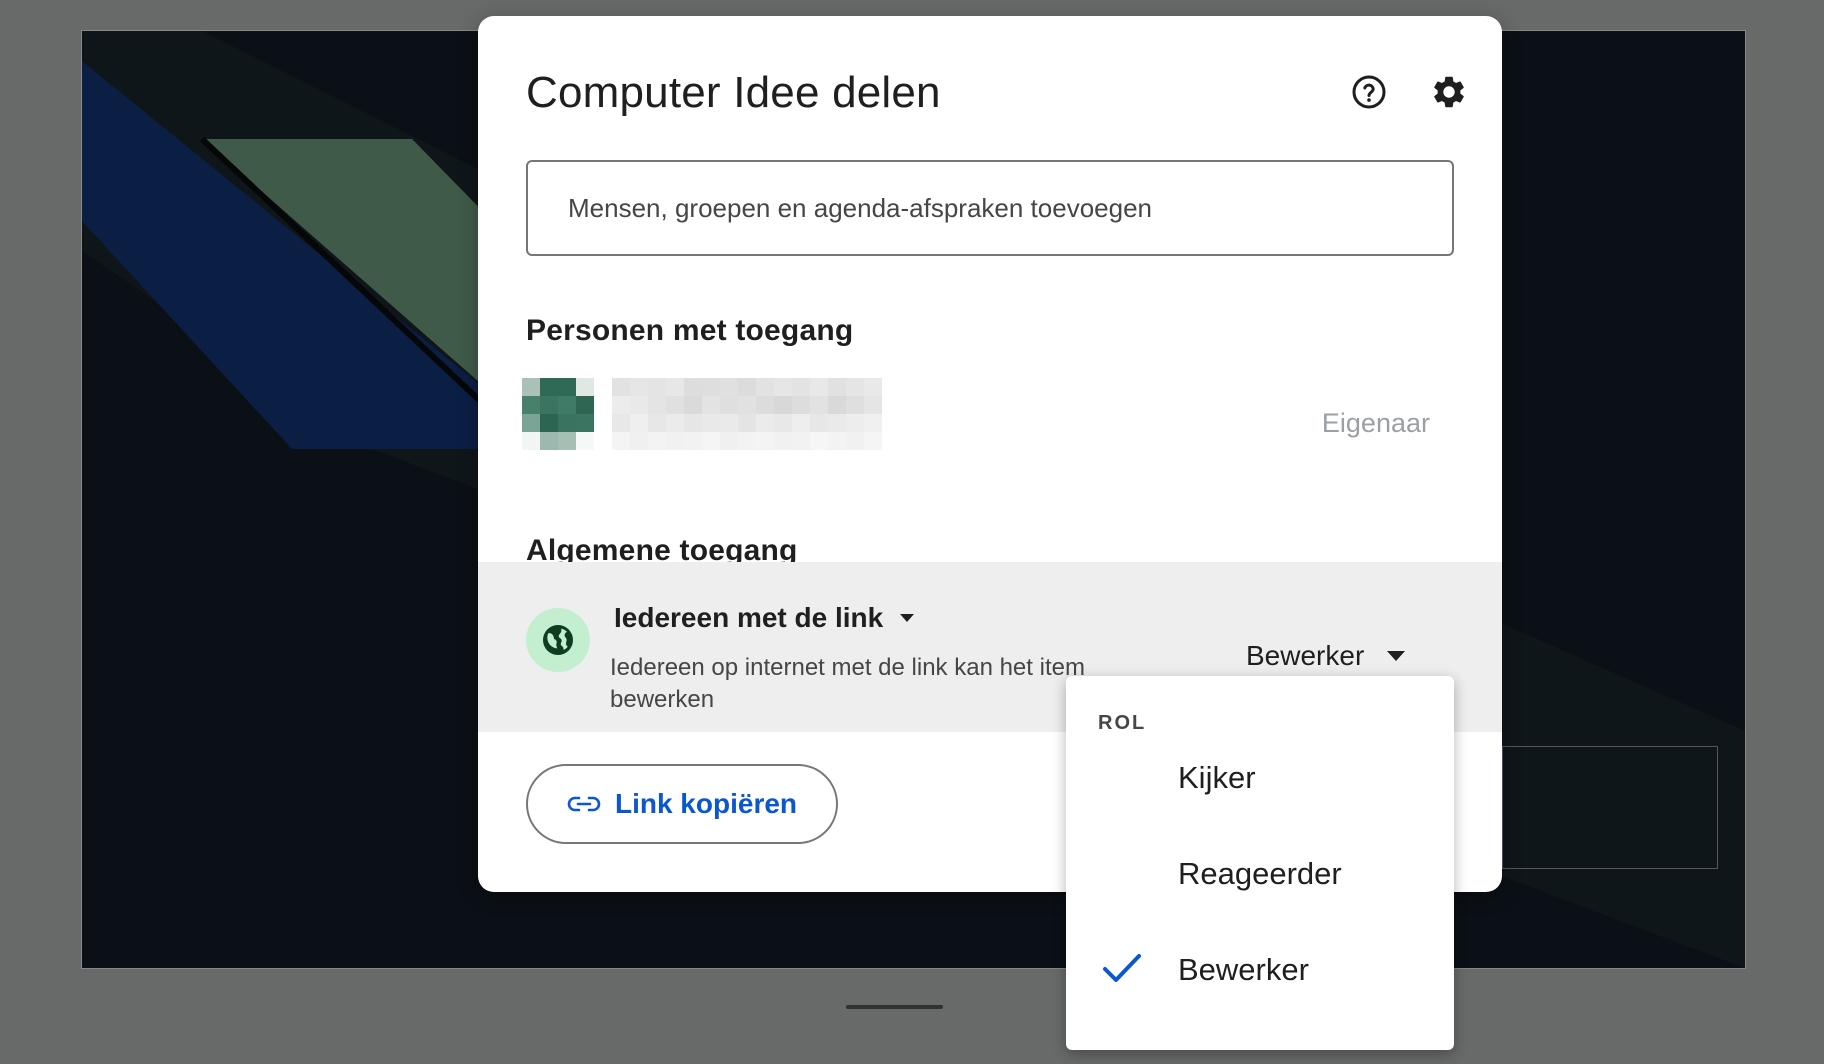 The image size is (1824, 1064). Describe the element at coordinates (894, 1007) in the screenshot. I see `resize-handle` at that location.